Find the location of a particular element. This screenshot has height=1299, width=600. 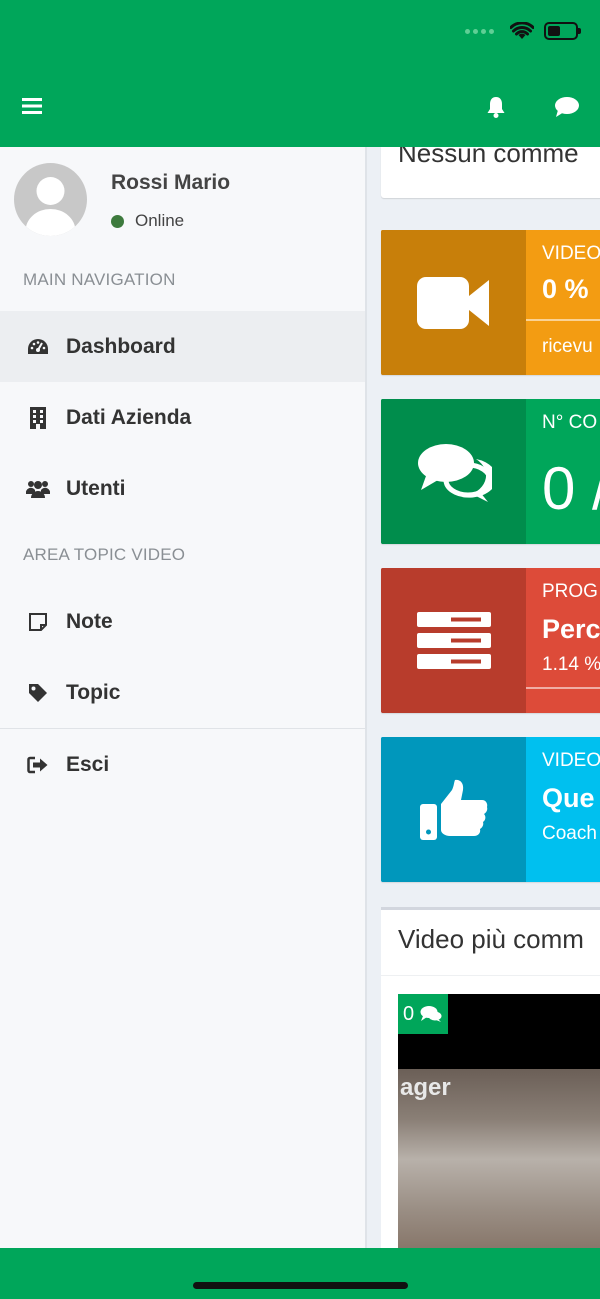

sidebar-item-label: Topic is located at coordinates (93, 692).